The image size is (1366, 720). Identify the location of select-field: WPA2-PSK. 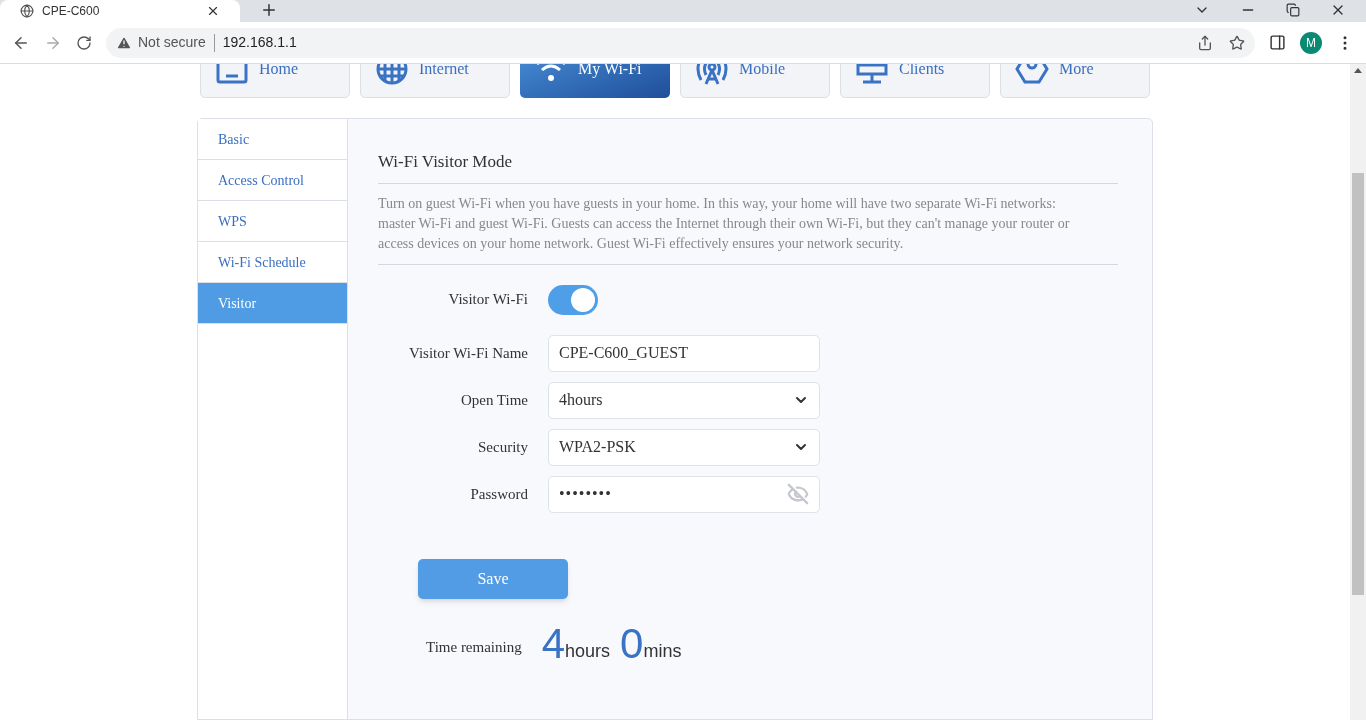
(684, 447).